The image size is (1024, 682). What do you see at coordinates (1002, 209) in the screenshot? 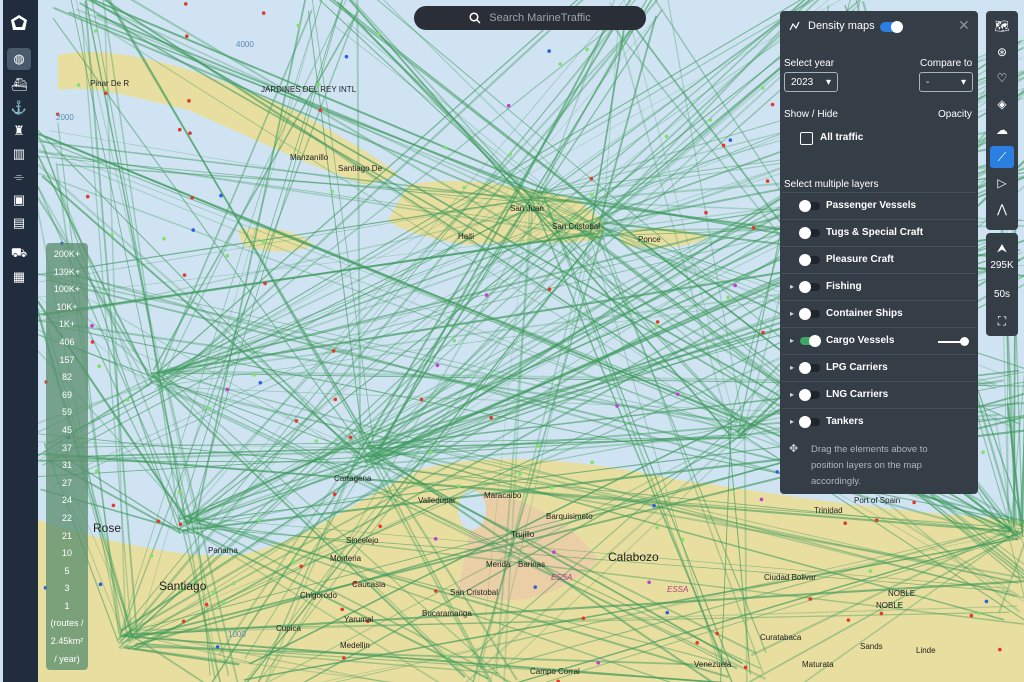
I see `route-icon: ⋀` at bounding box center [1002, 209].